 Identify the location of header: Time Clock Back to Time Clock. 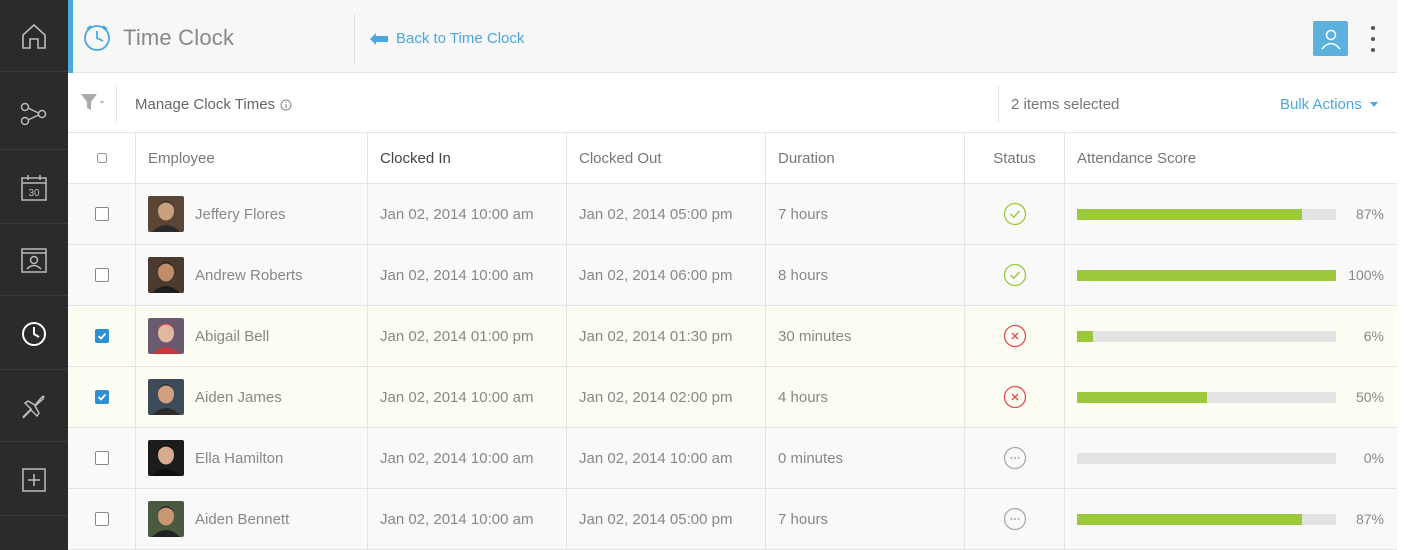
(732, 36).